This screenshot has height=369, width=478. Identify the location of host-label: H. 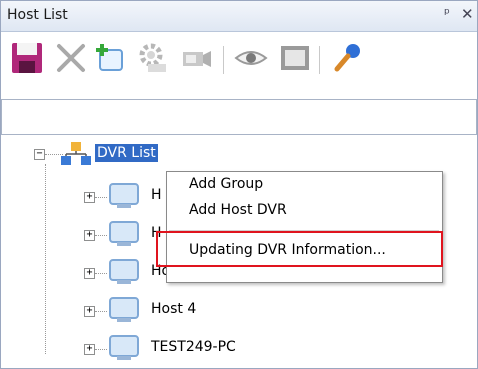
(156, 195).